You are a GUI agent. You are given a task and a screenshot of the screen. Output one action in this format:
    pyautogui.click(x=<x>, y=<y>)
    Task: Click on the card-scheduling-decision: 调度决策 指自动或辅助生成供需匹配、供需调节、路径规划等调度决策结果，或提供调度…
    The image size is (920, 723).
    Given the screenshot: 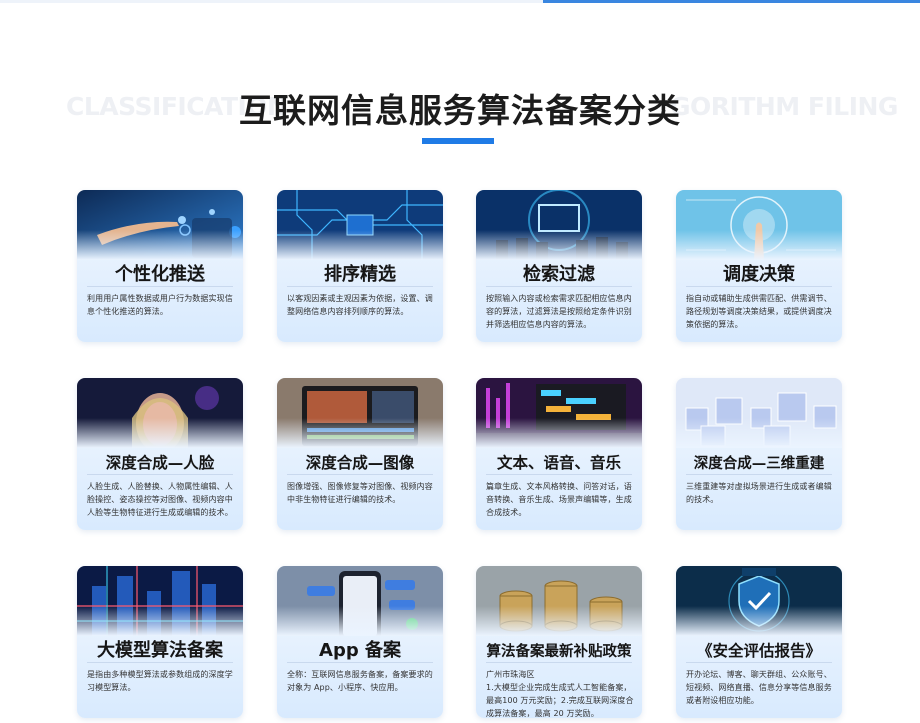 What is the action you would take?
    pyautogui.click(x=759, y=266)
    